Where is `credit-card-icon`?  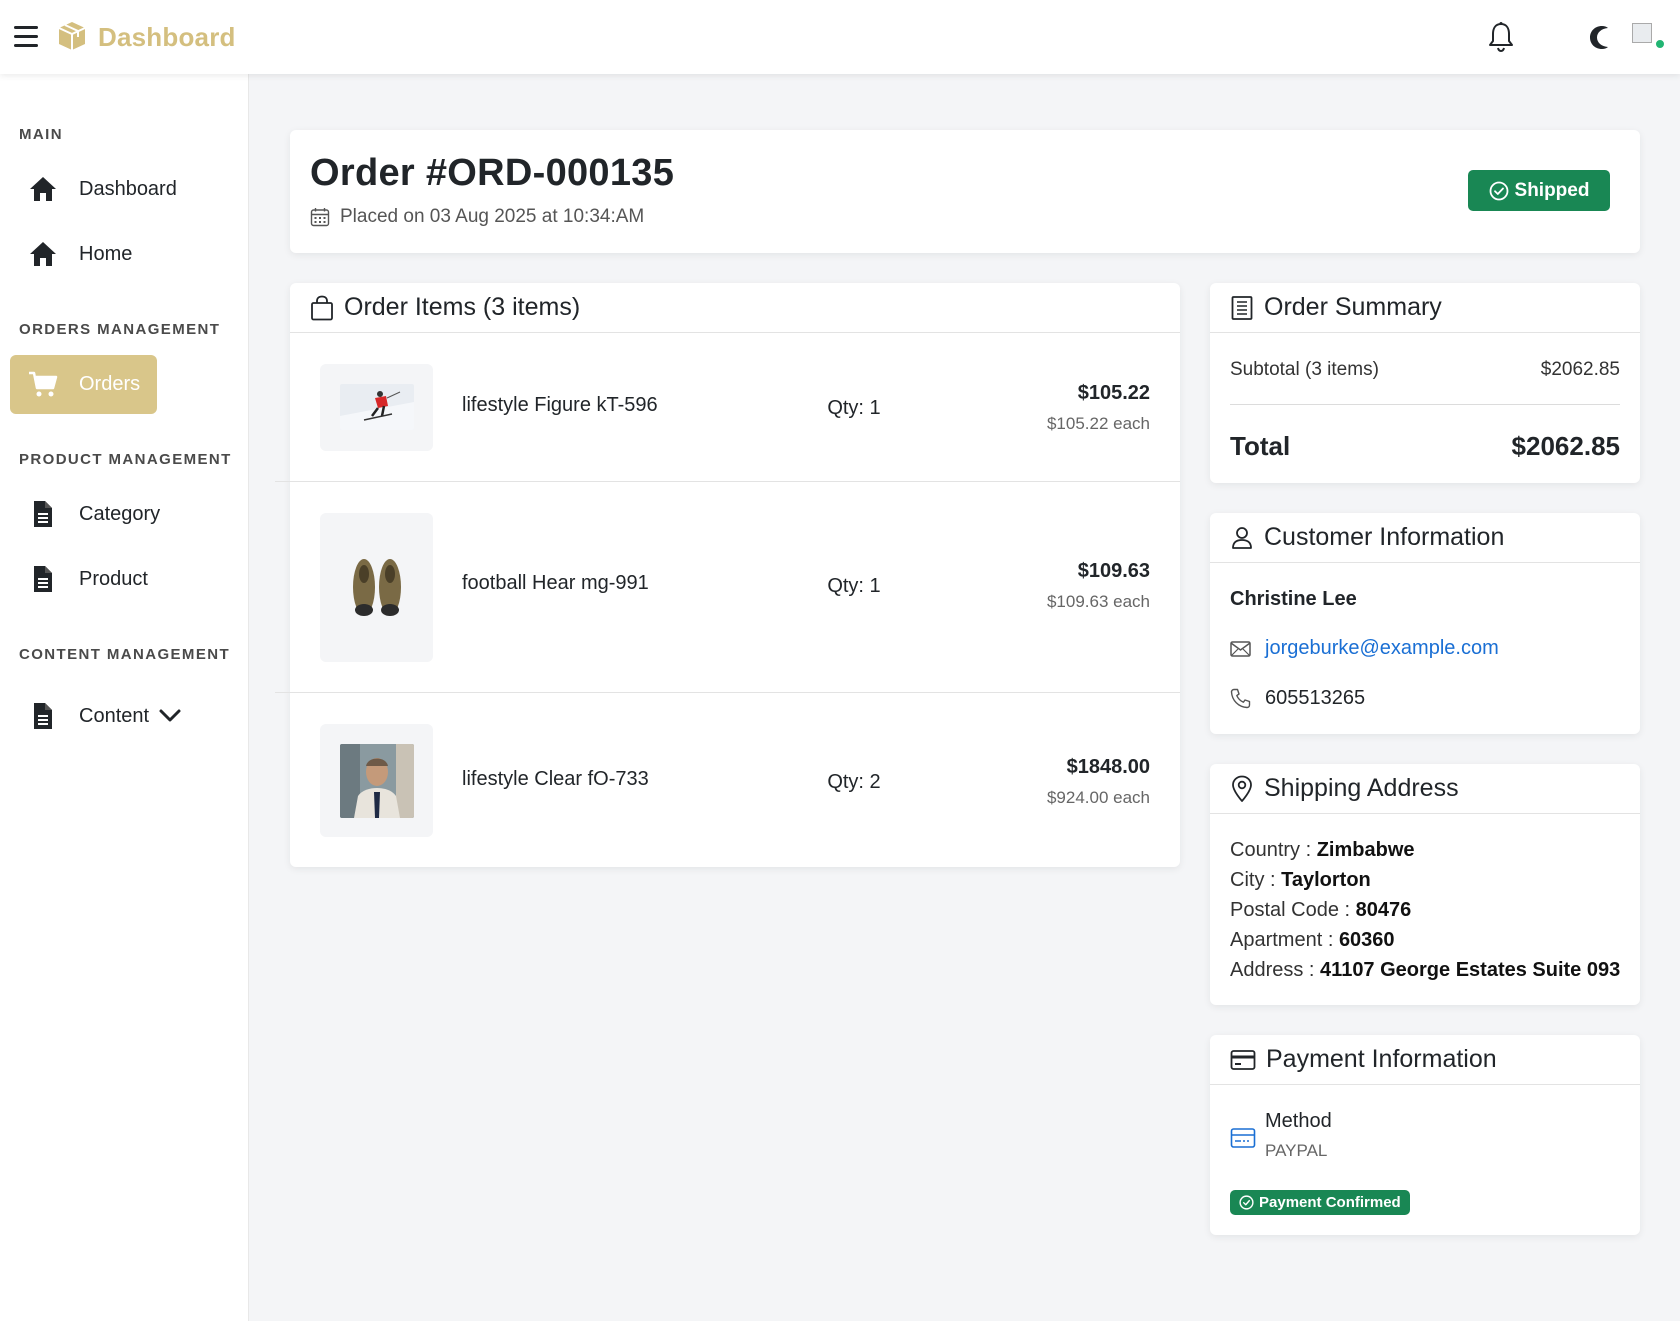
credit-card-icon is located at coordinates (1243, 1059).